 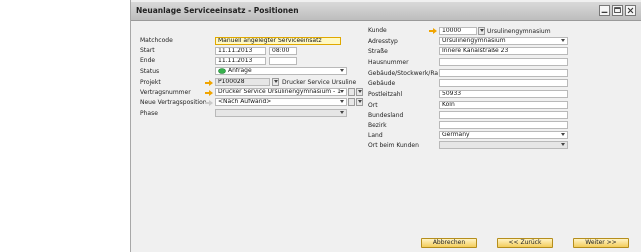 What do you see at coordinates (281, 113) in the screenshot?
I see `phase-select` at bounding box center [281, 113].